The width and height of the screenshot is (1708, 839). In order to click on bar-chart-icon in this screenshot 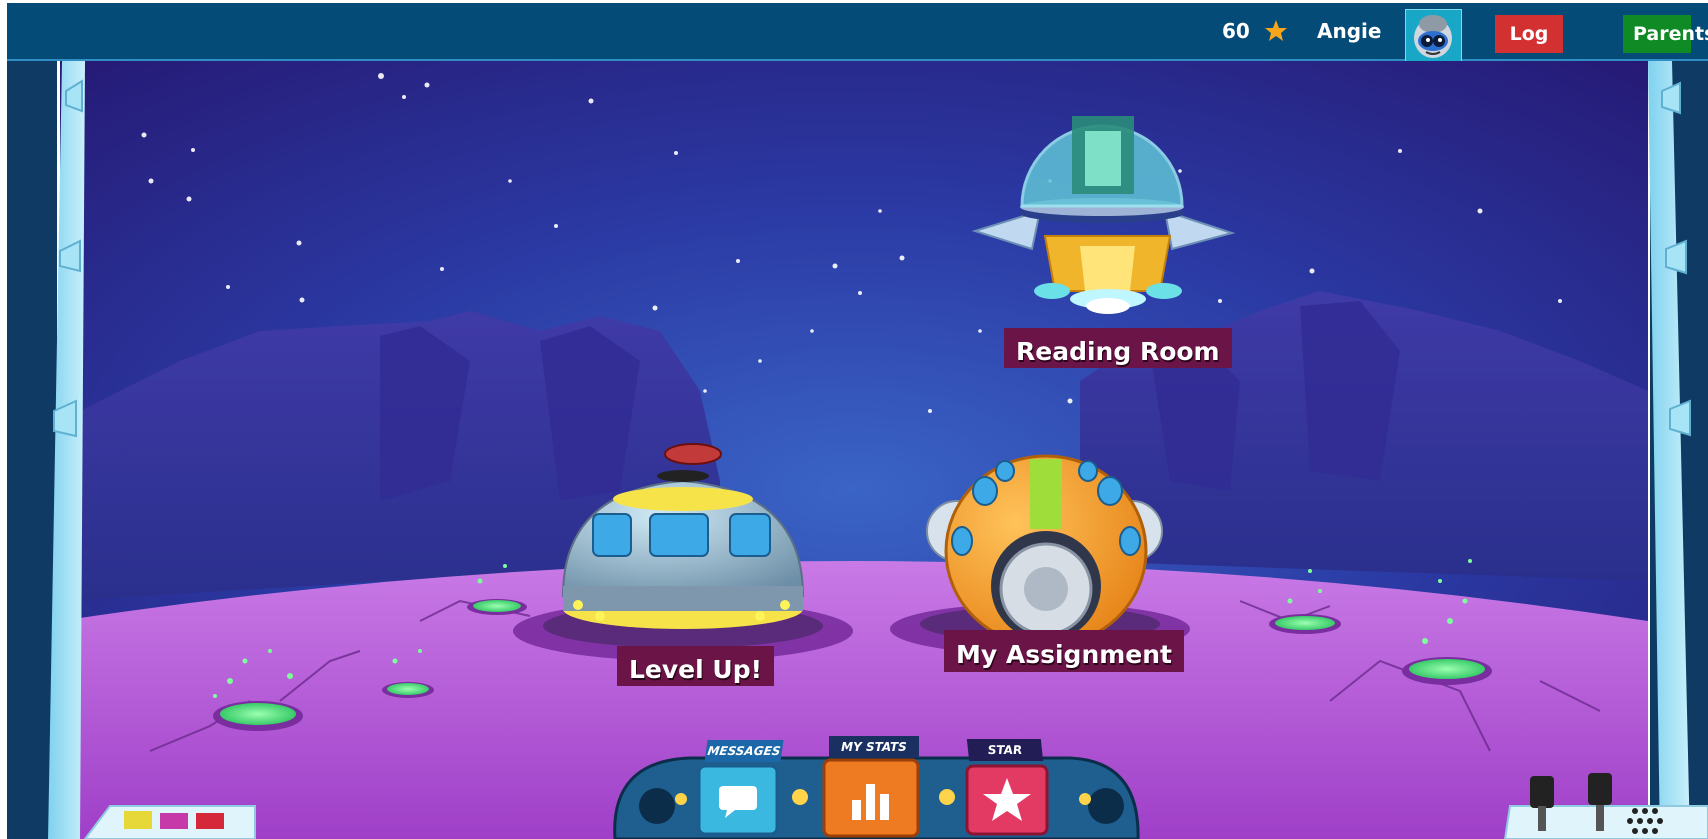, I will do `click(871, 798)`.